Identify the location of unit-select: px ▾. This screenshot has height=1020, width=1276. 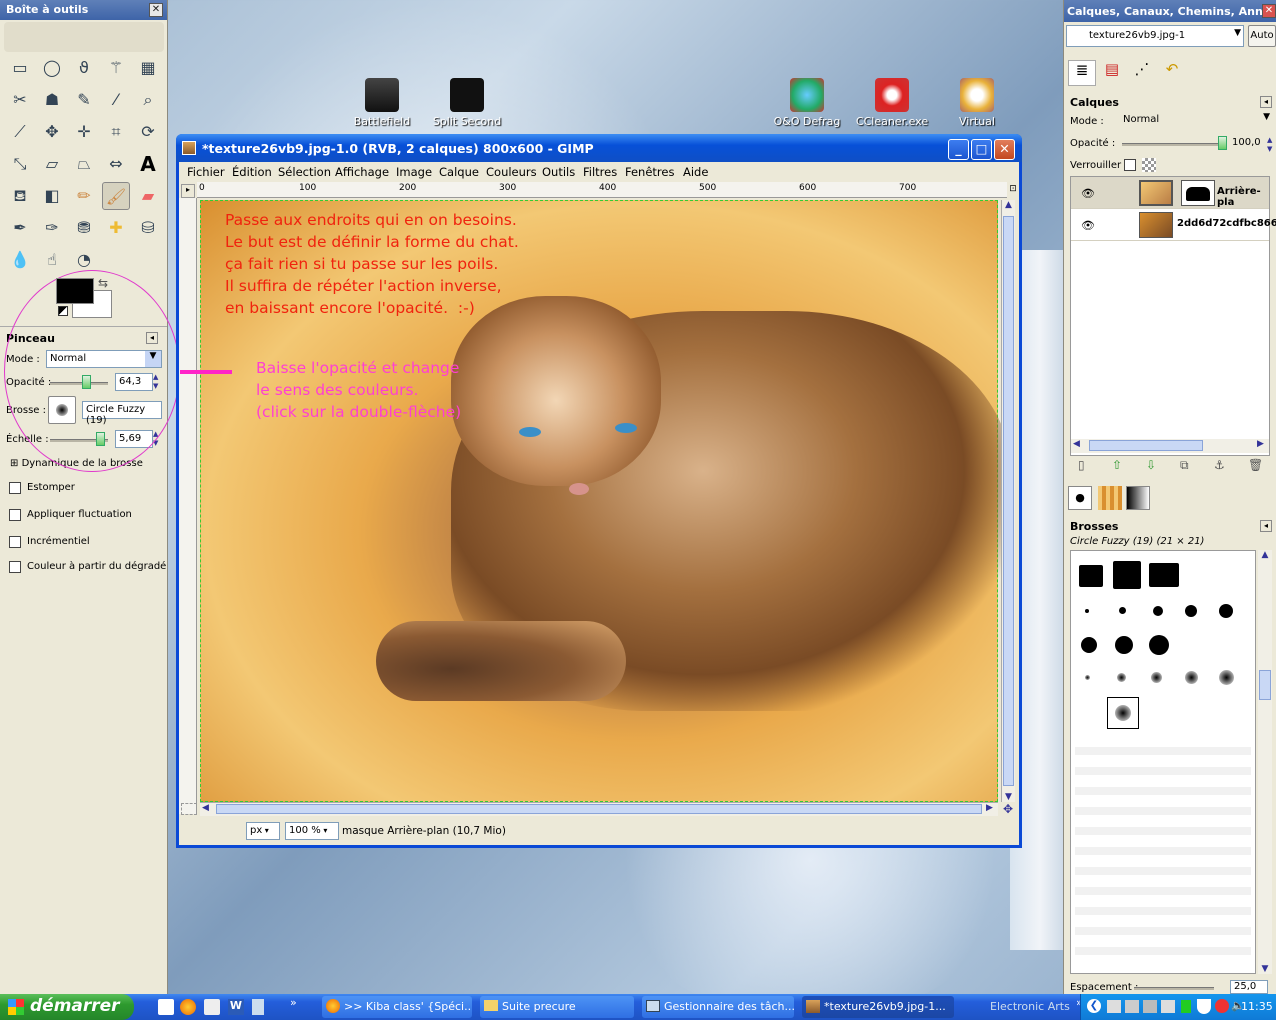
(263, 831).